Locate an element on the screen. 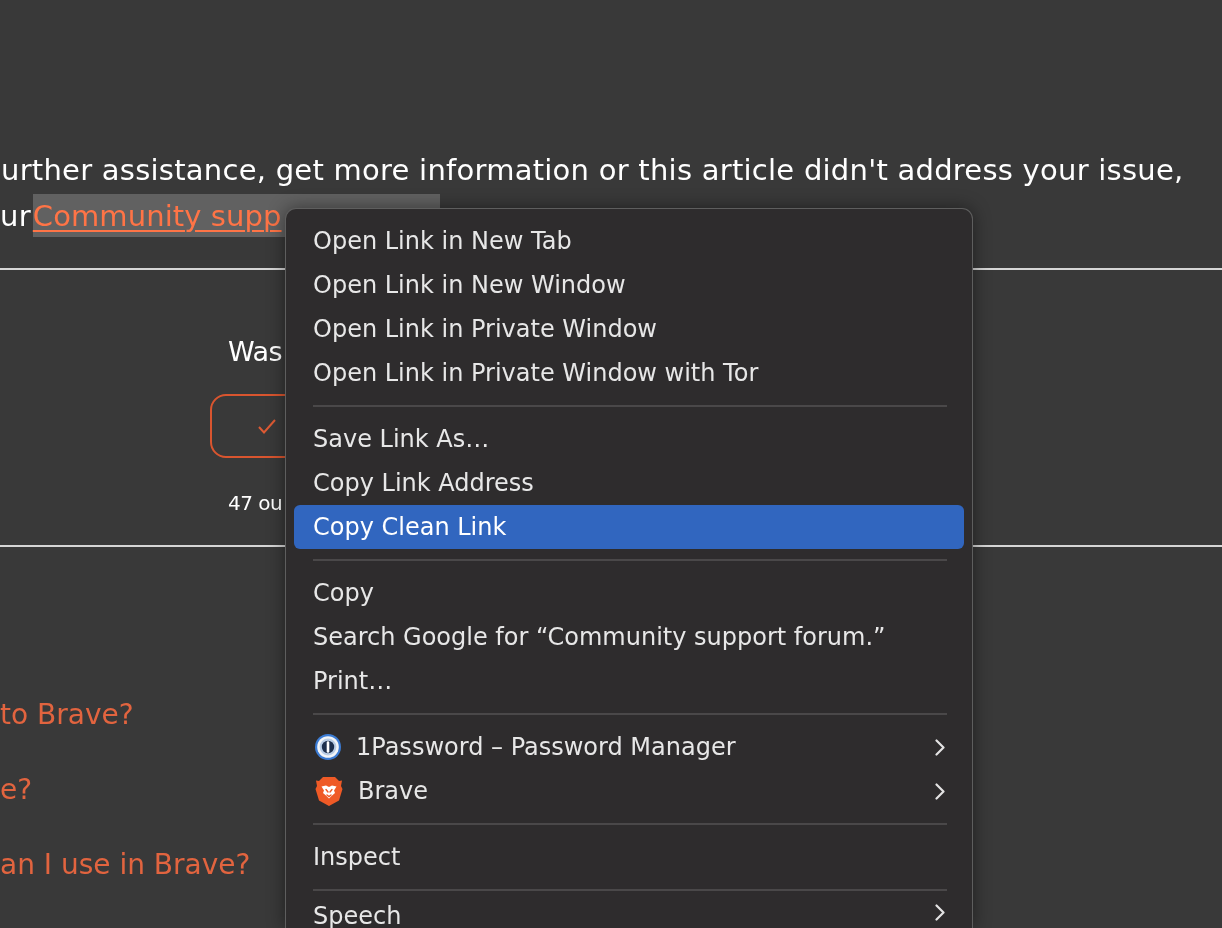 The image size is (1222, 928). menu-item: Search Google for “Community support forum.” is located at coordinates (629, 637).